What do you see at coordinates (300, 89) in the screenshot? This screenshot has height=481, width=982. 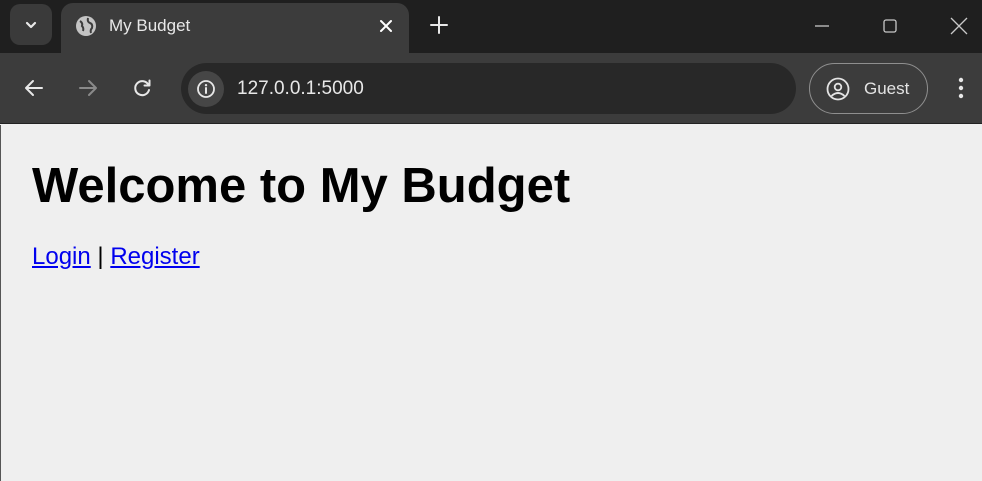 I see `url-text: 127.0.0.1:5000` at bounding box center [300, 89].